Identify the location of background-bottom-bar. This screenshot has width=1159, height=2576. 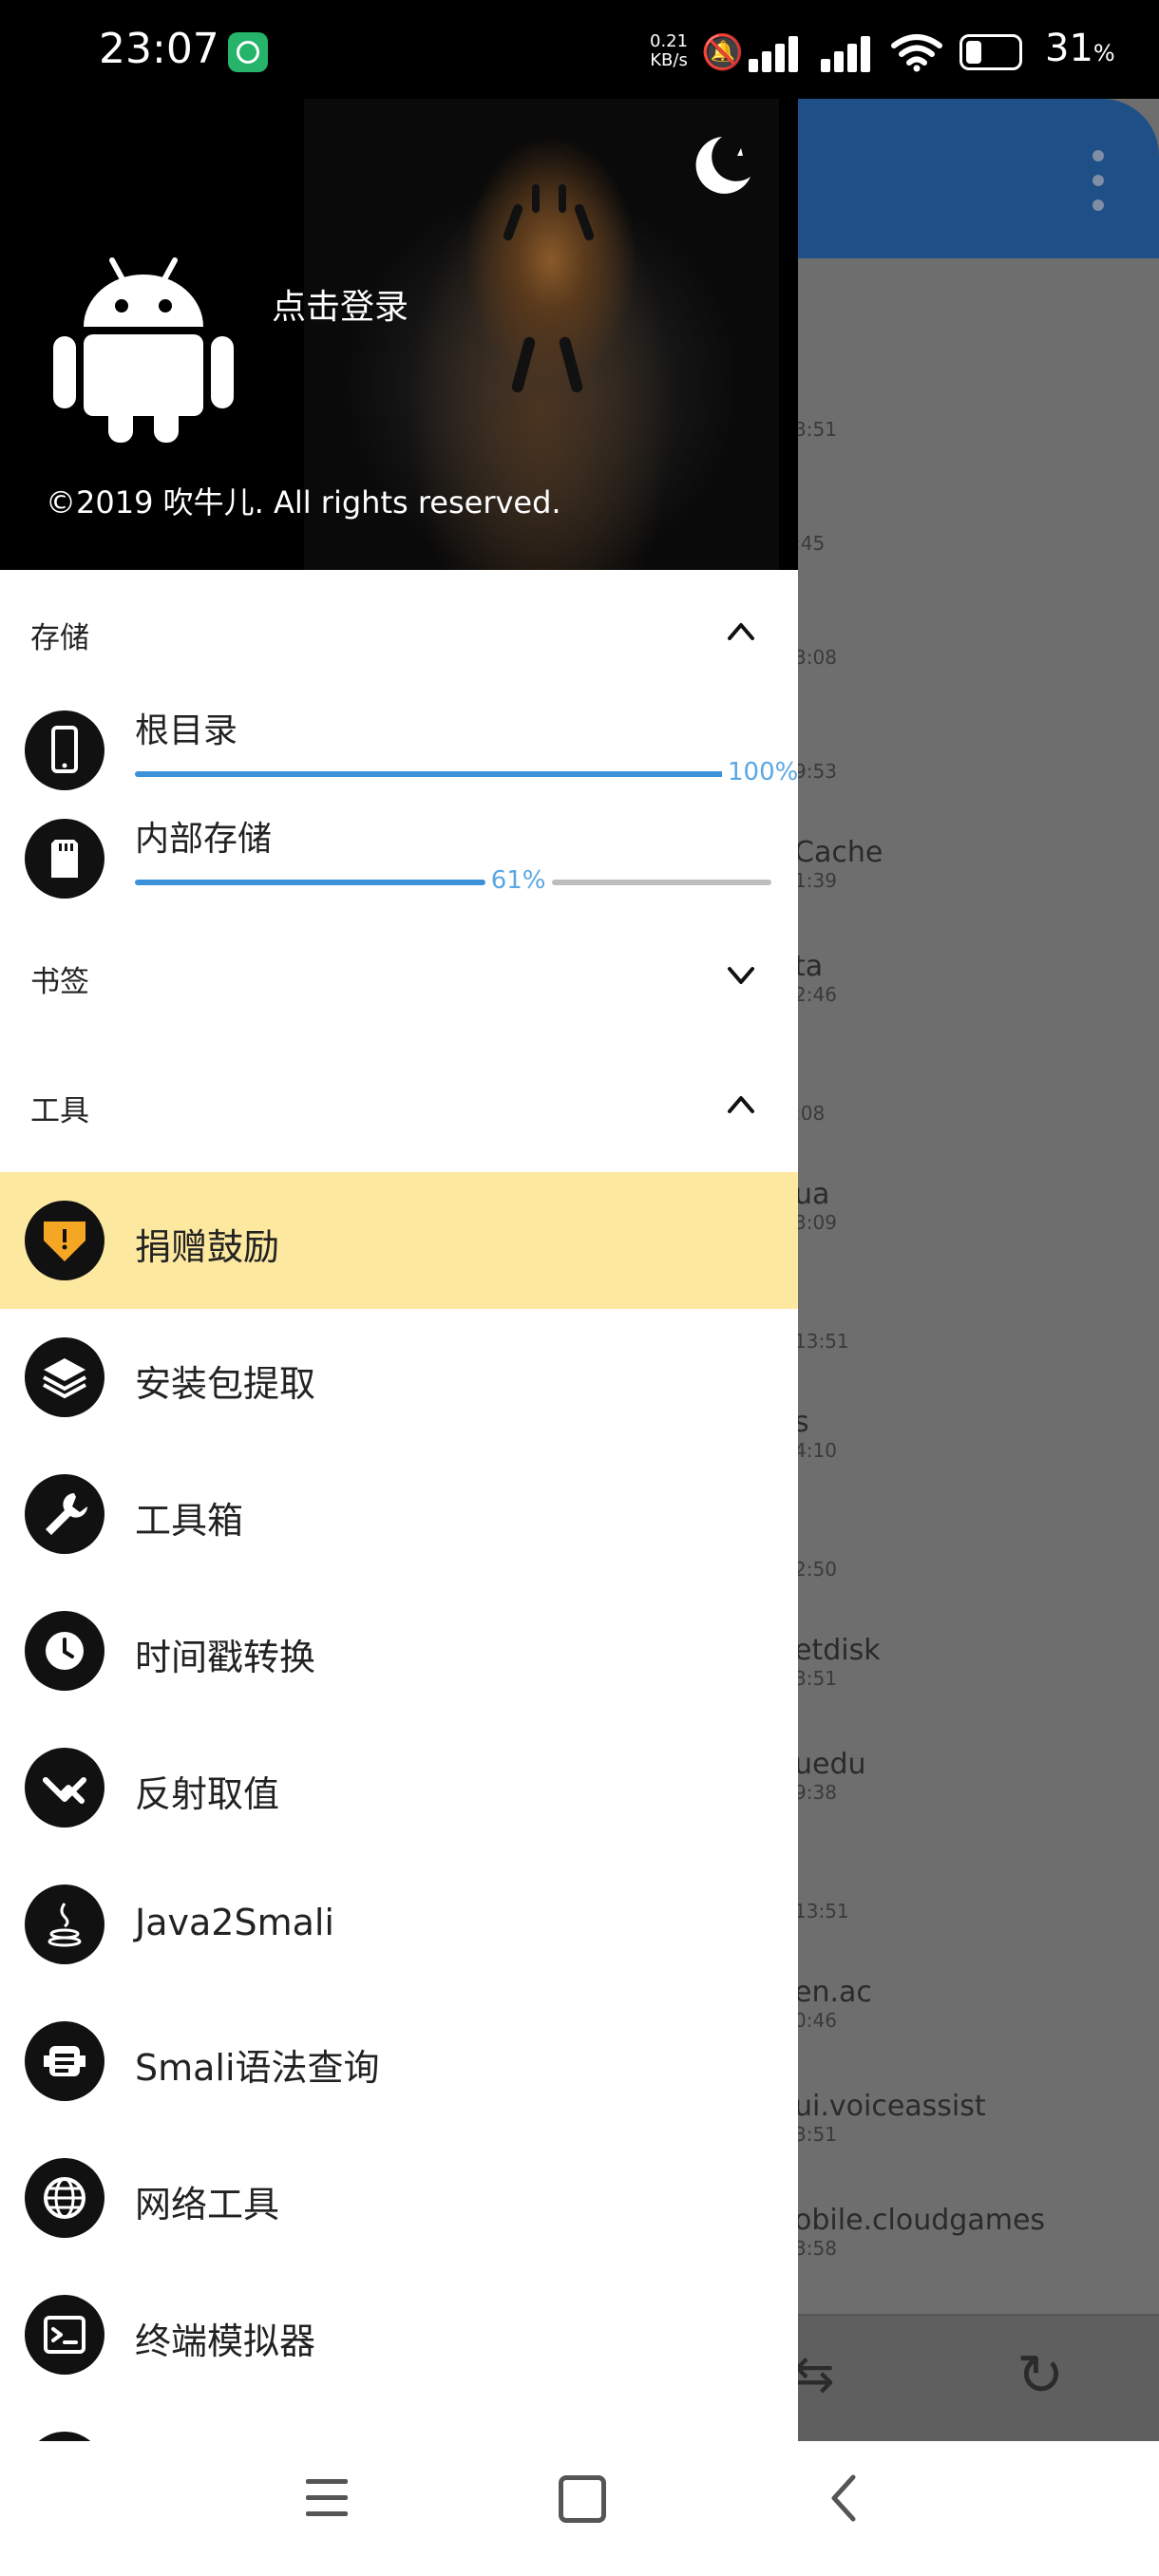
(978, 2378).